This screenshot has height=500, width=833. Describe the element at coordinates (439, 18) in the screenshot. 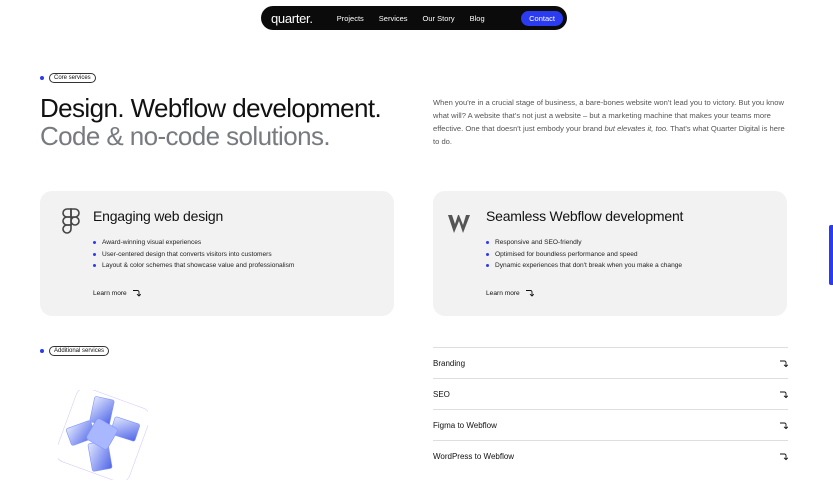

I see `nav-link-our-story: Our Story` at that location.